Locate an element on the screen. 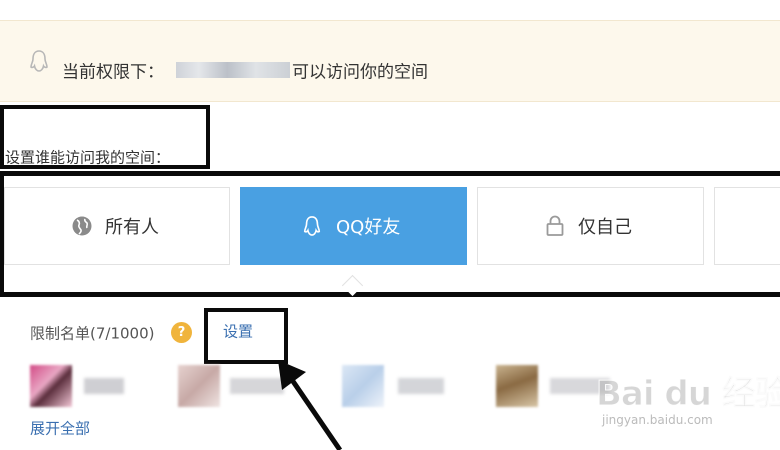 This screenshot has width=780, height=450. watermark-url: jingyan.baidu.com is located at coordinates (657, 420).